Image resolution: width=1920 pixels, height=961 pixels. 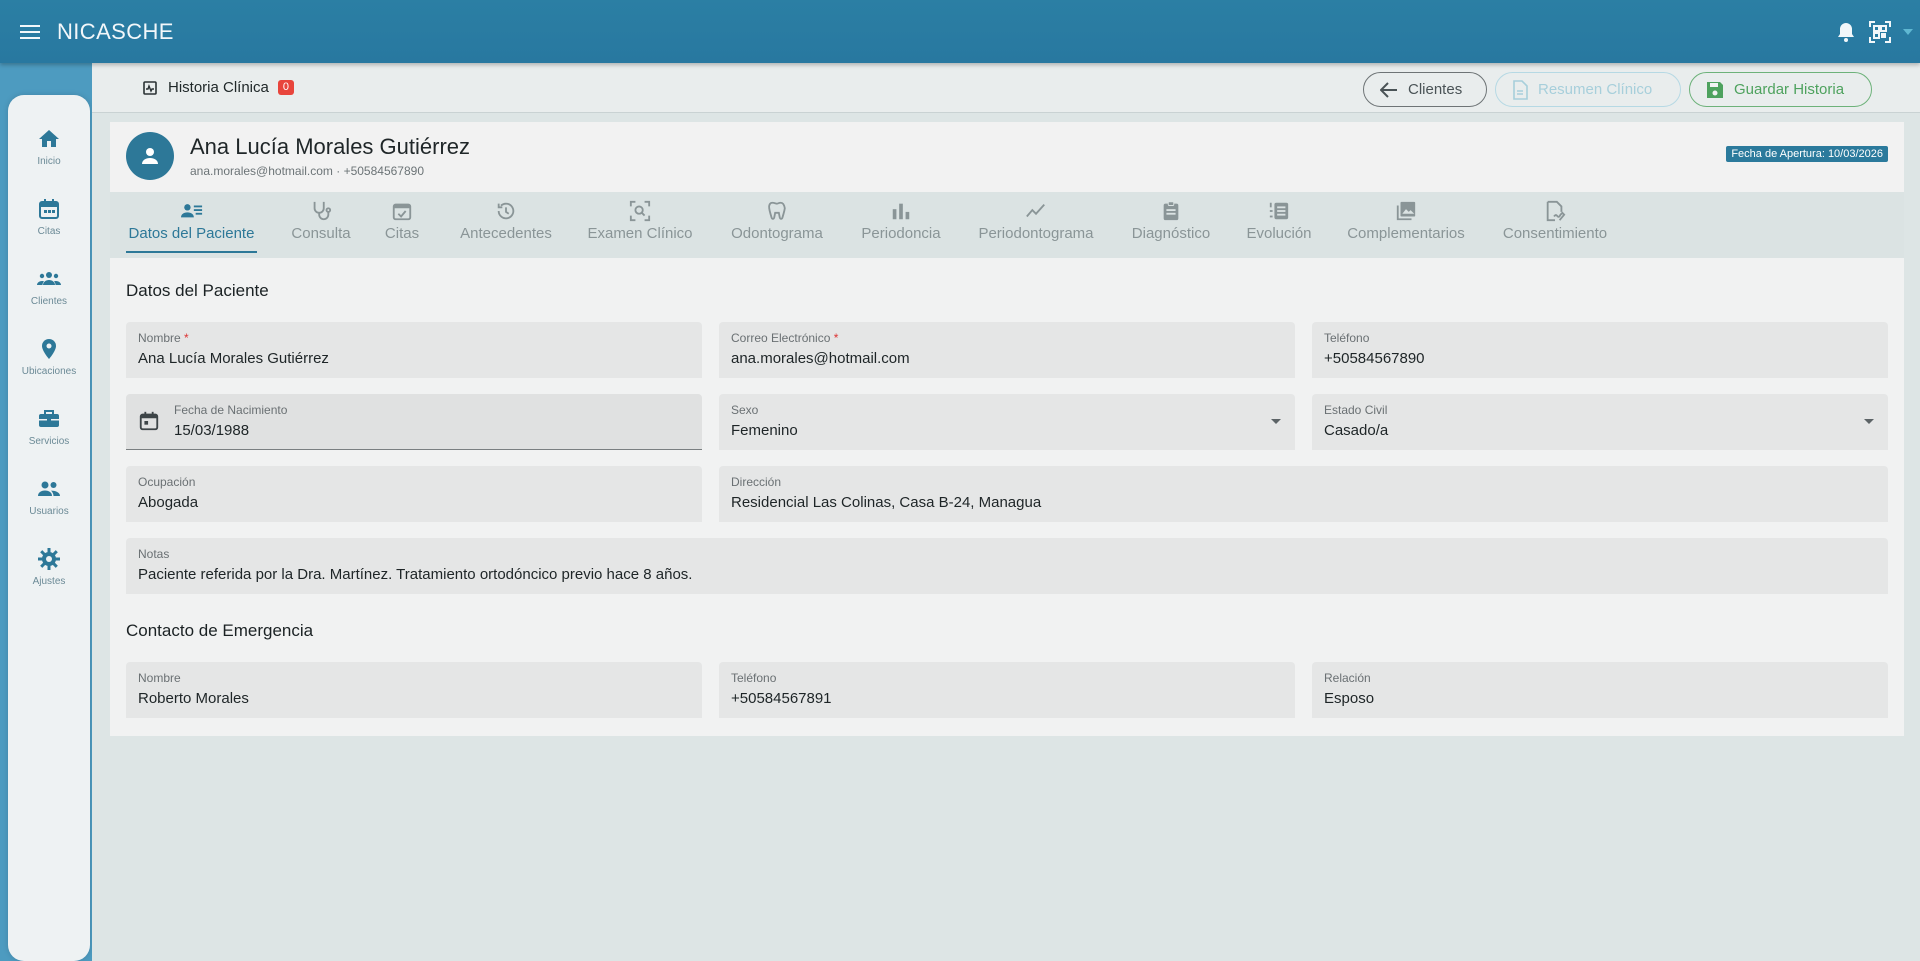 I want to click on sidebar-item-usuarios: Usuarios, so click(x=49, y=507).